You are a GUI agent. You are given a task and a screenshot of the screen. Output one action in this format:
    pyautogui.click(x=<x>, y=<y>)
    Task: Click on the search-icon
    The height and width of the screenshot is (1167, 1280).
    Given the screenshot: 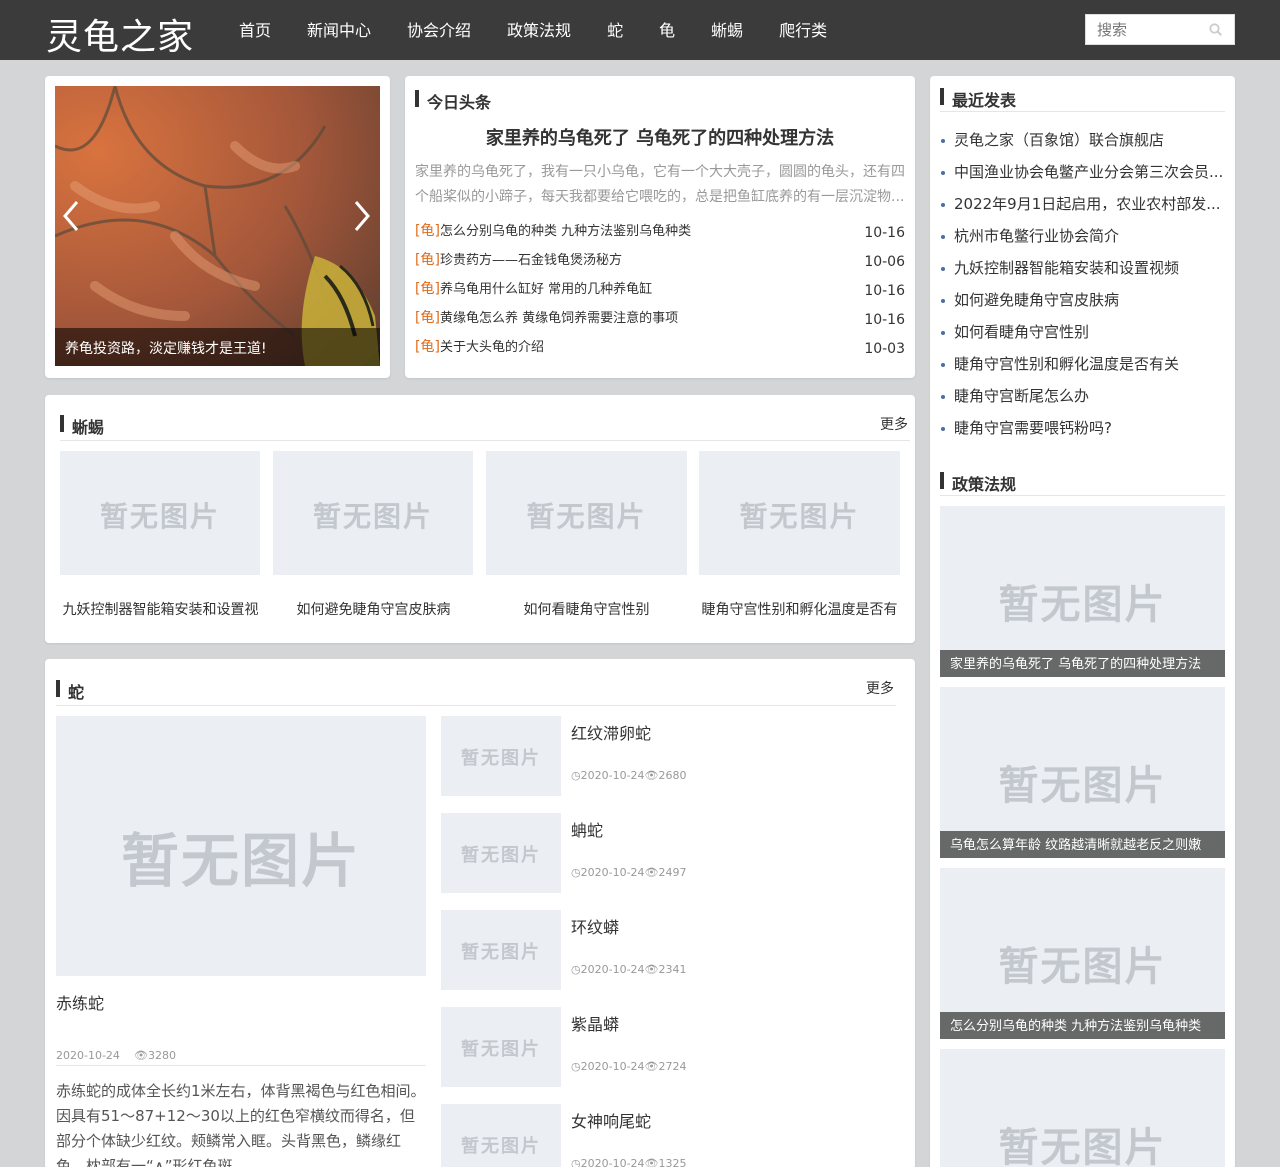 What is the action you would take?
    pyautogui.click(x=1215, y=29)
    